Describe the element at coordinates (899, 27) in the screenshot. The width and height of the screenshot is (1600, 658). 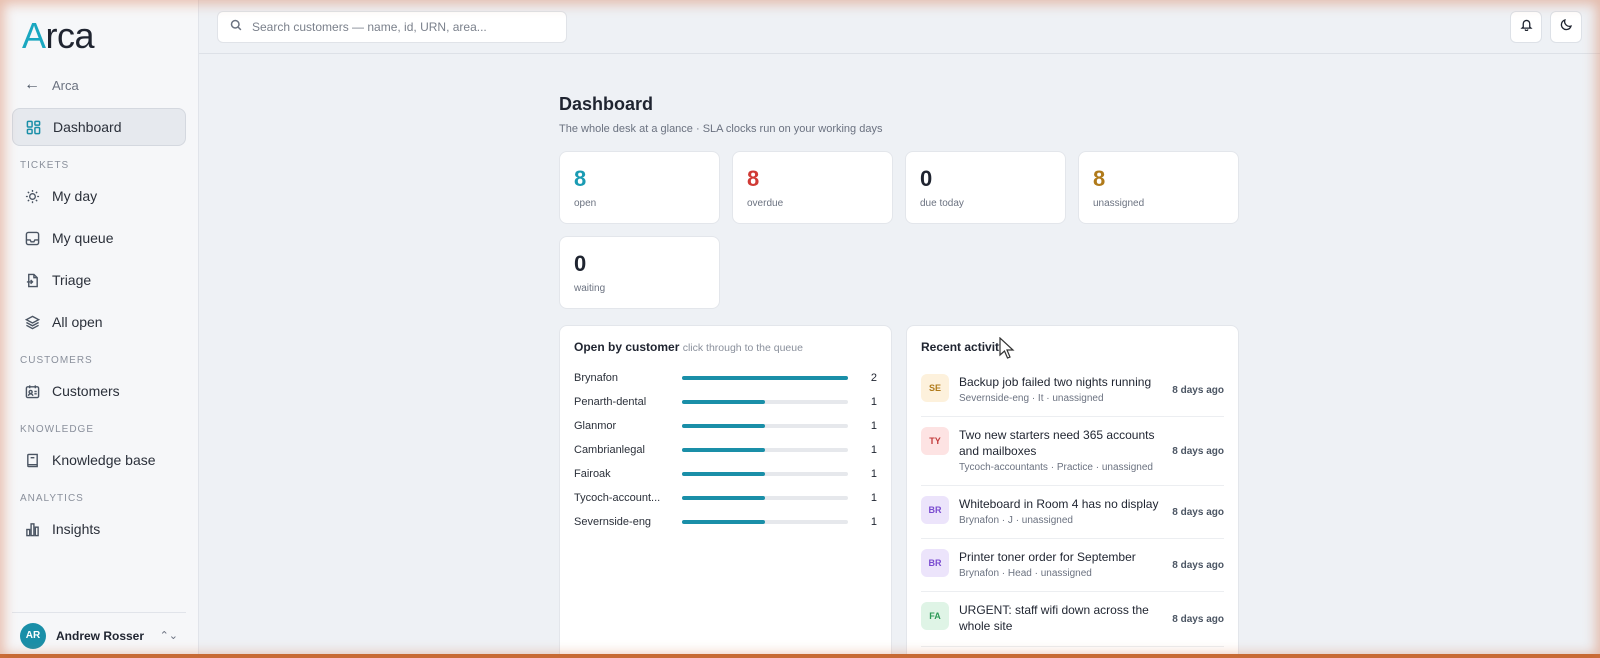
I see `topbar` at that location.